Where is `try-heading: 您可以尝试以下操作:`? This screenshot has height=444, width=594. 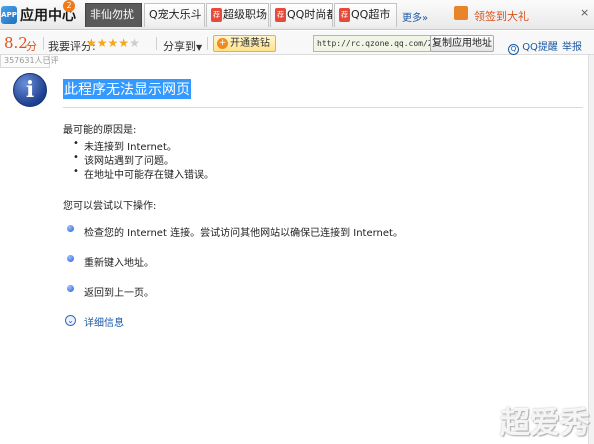 try-heading: 您可以尝试以下操作: is located at coordinates (110, 206).